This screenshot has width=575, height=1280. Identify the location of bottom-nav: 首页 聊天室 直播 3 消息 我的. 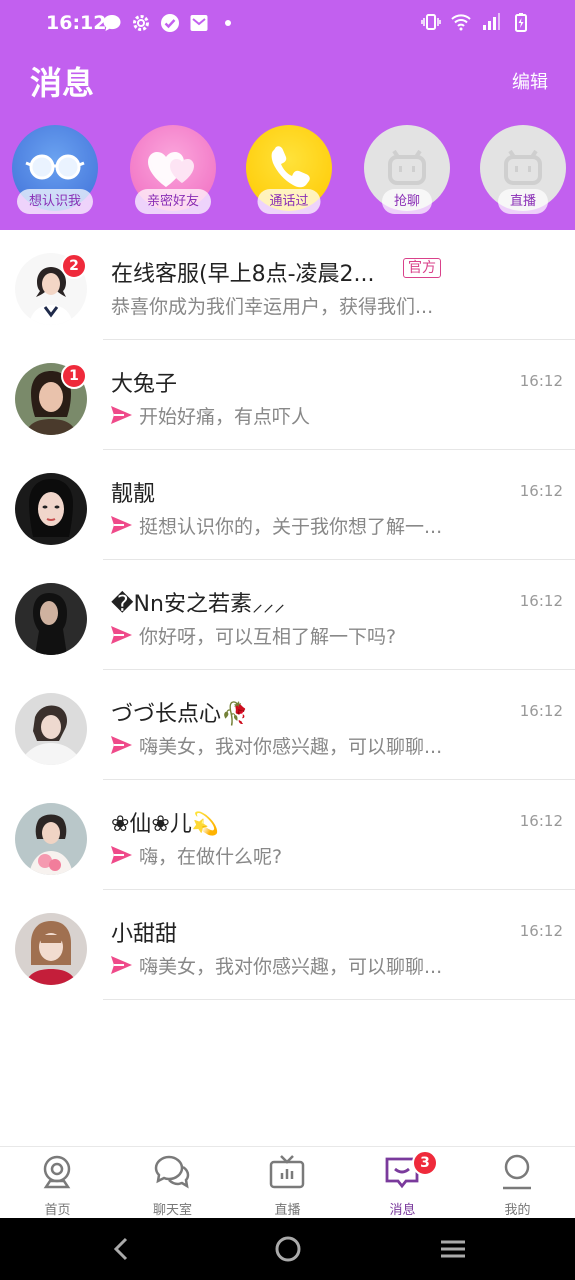
(287, 1182).